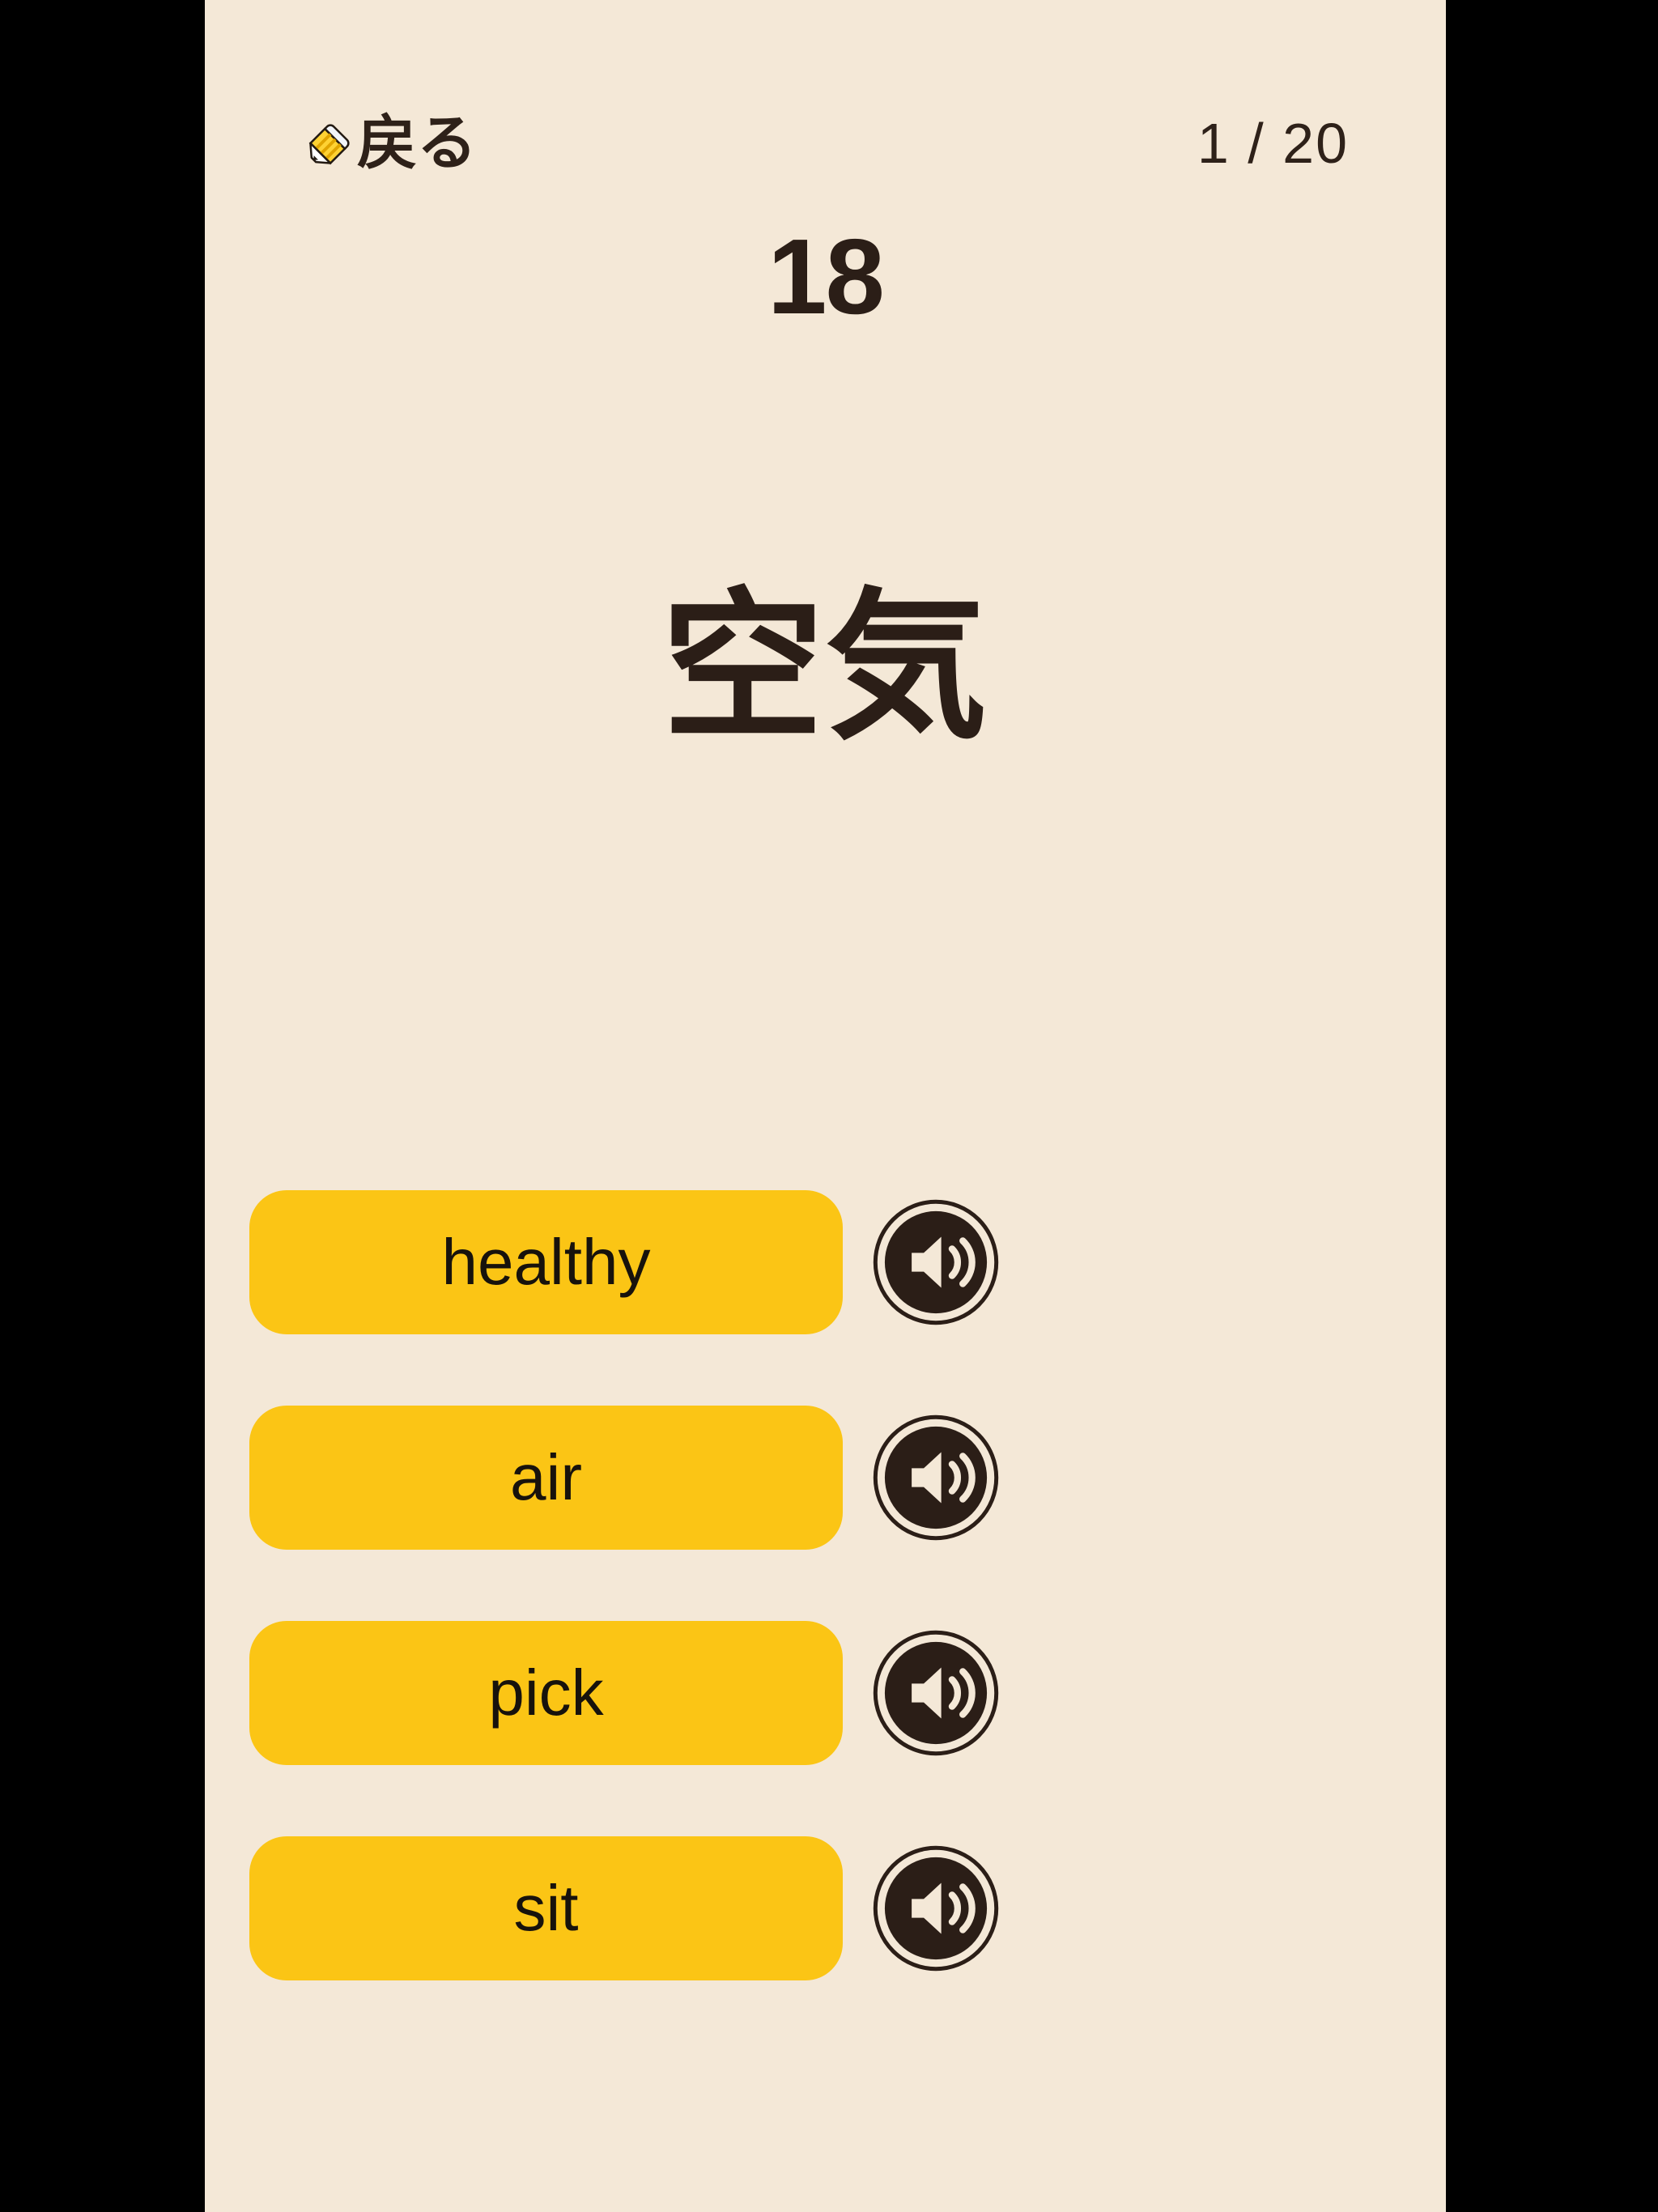 This screenshot has height=2212, width=1658. I want to click on answer-row: healthy, so click(825, 1262).